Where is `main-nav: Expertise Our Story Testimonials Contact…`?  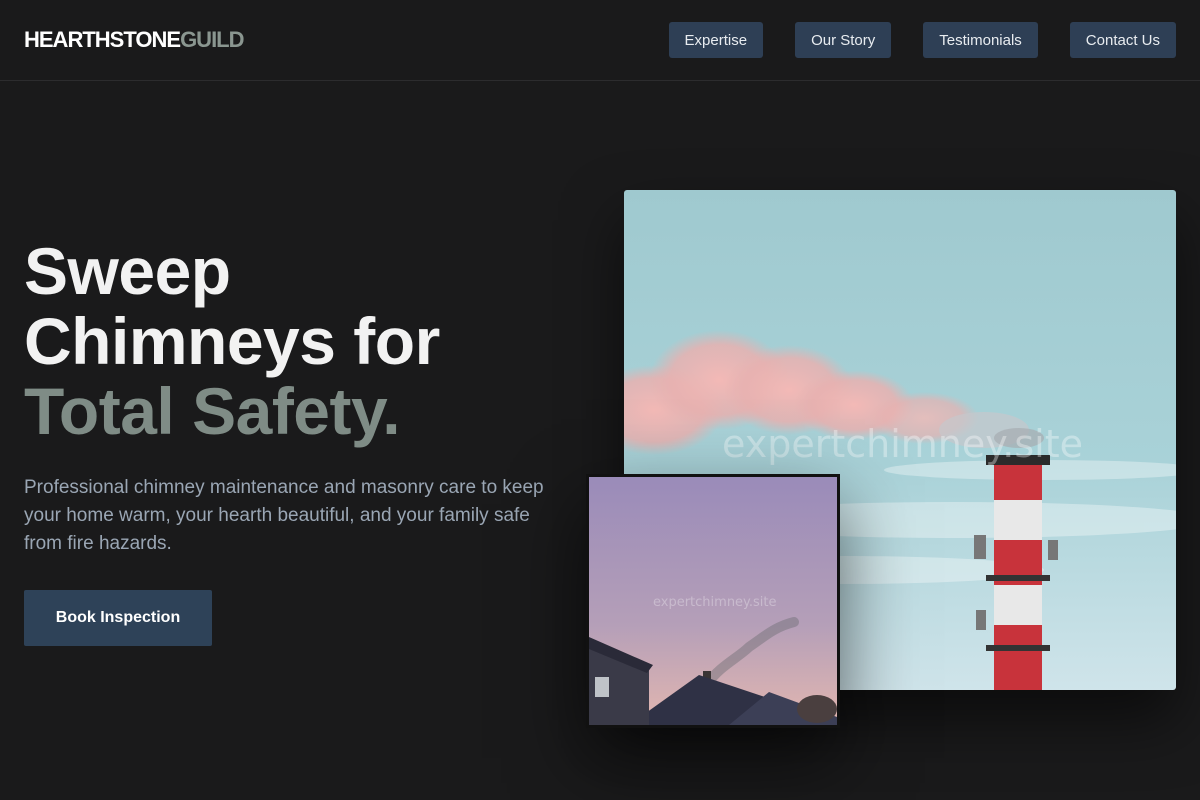 main-nav: Expertise Our Story Testimonials Contact… is located at coordinates (922, 40).